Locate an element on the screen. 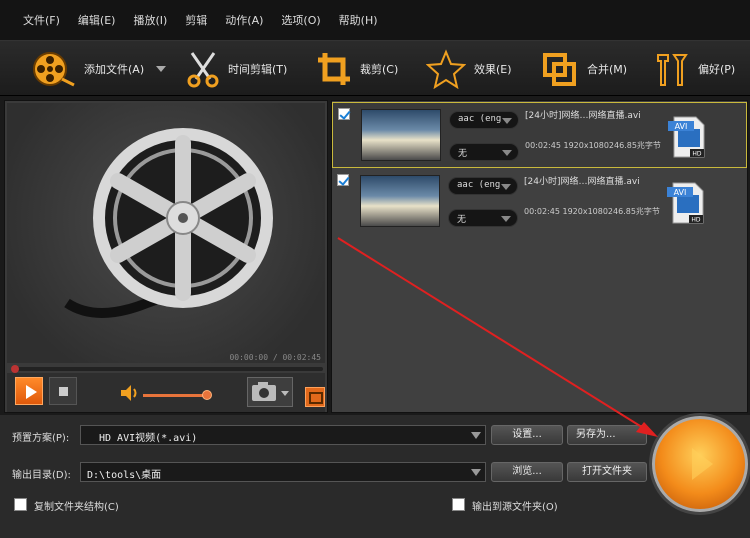 The image size is (750, 538). tools-icon is located at coordinates (672, 70).